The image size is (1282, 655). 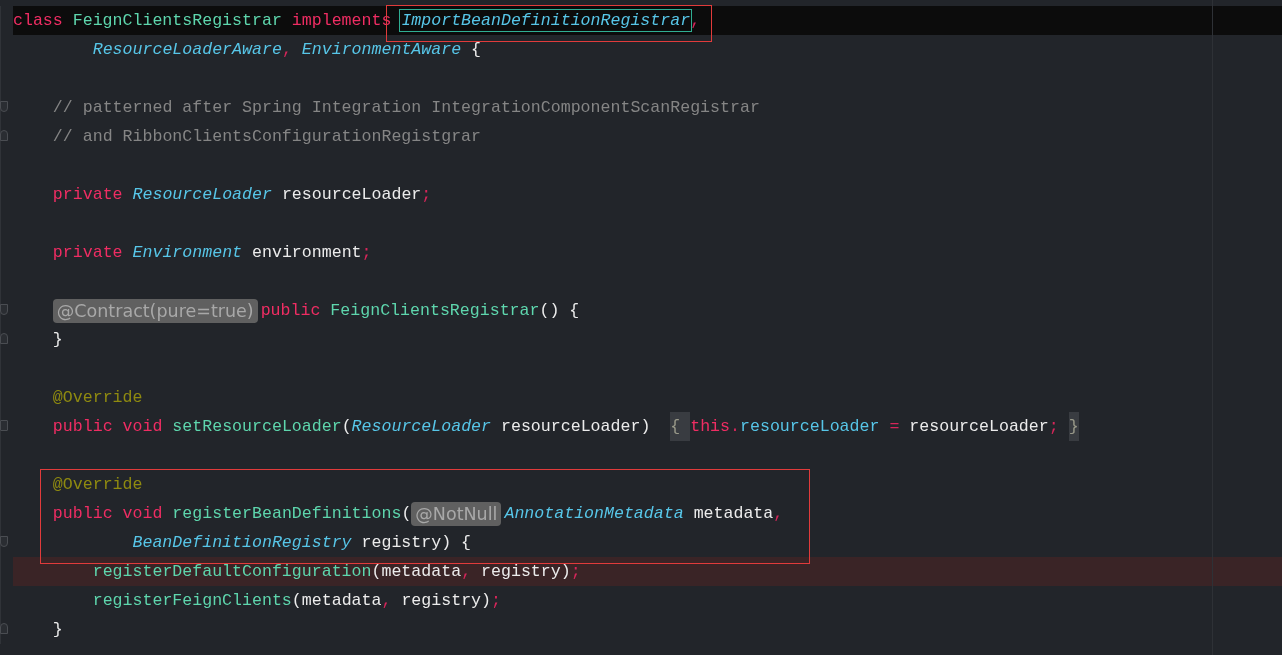 What do you see at coordinates (177, 20) in the screenshot?
I see `class-name: FeignClientsRegistrar` at bounding box center [177, 20].